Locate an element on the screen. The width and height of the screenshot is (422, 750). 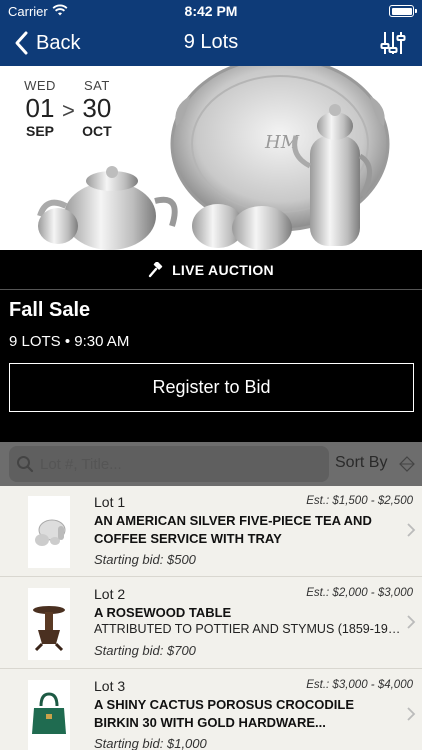
lot-starting-bid: Starting bid: $500 is located at coordinates (145, 559).